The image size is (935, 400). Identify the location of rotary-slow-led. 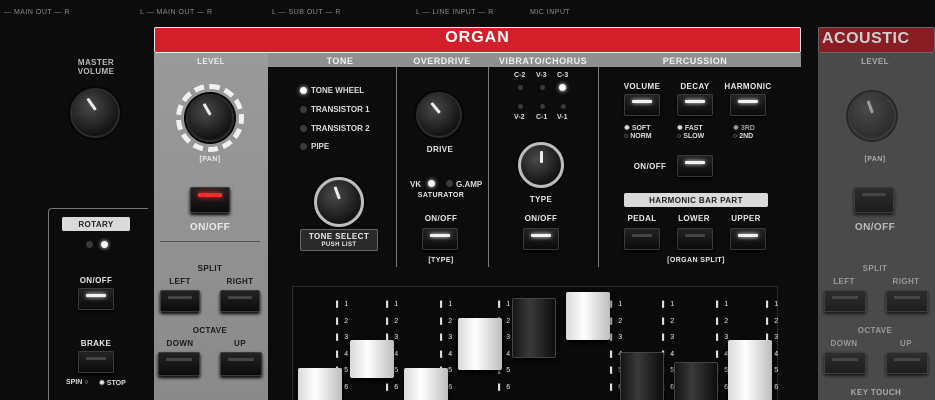
(89, 244).